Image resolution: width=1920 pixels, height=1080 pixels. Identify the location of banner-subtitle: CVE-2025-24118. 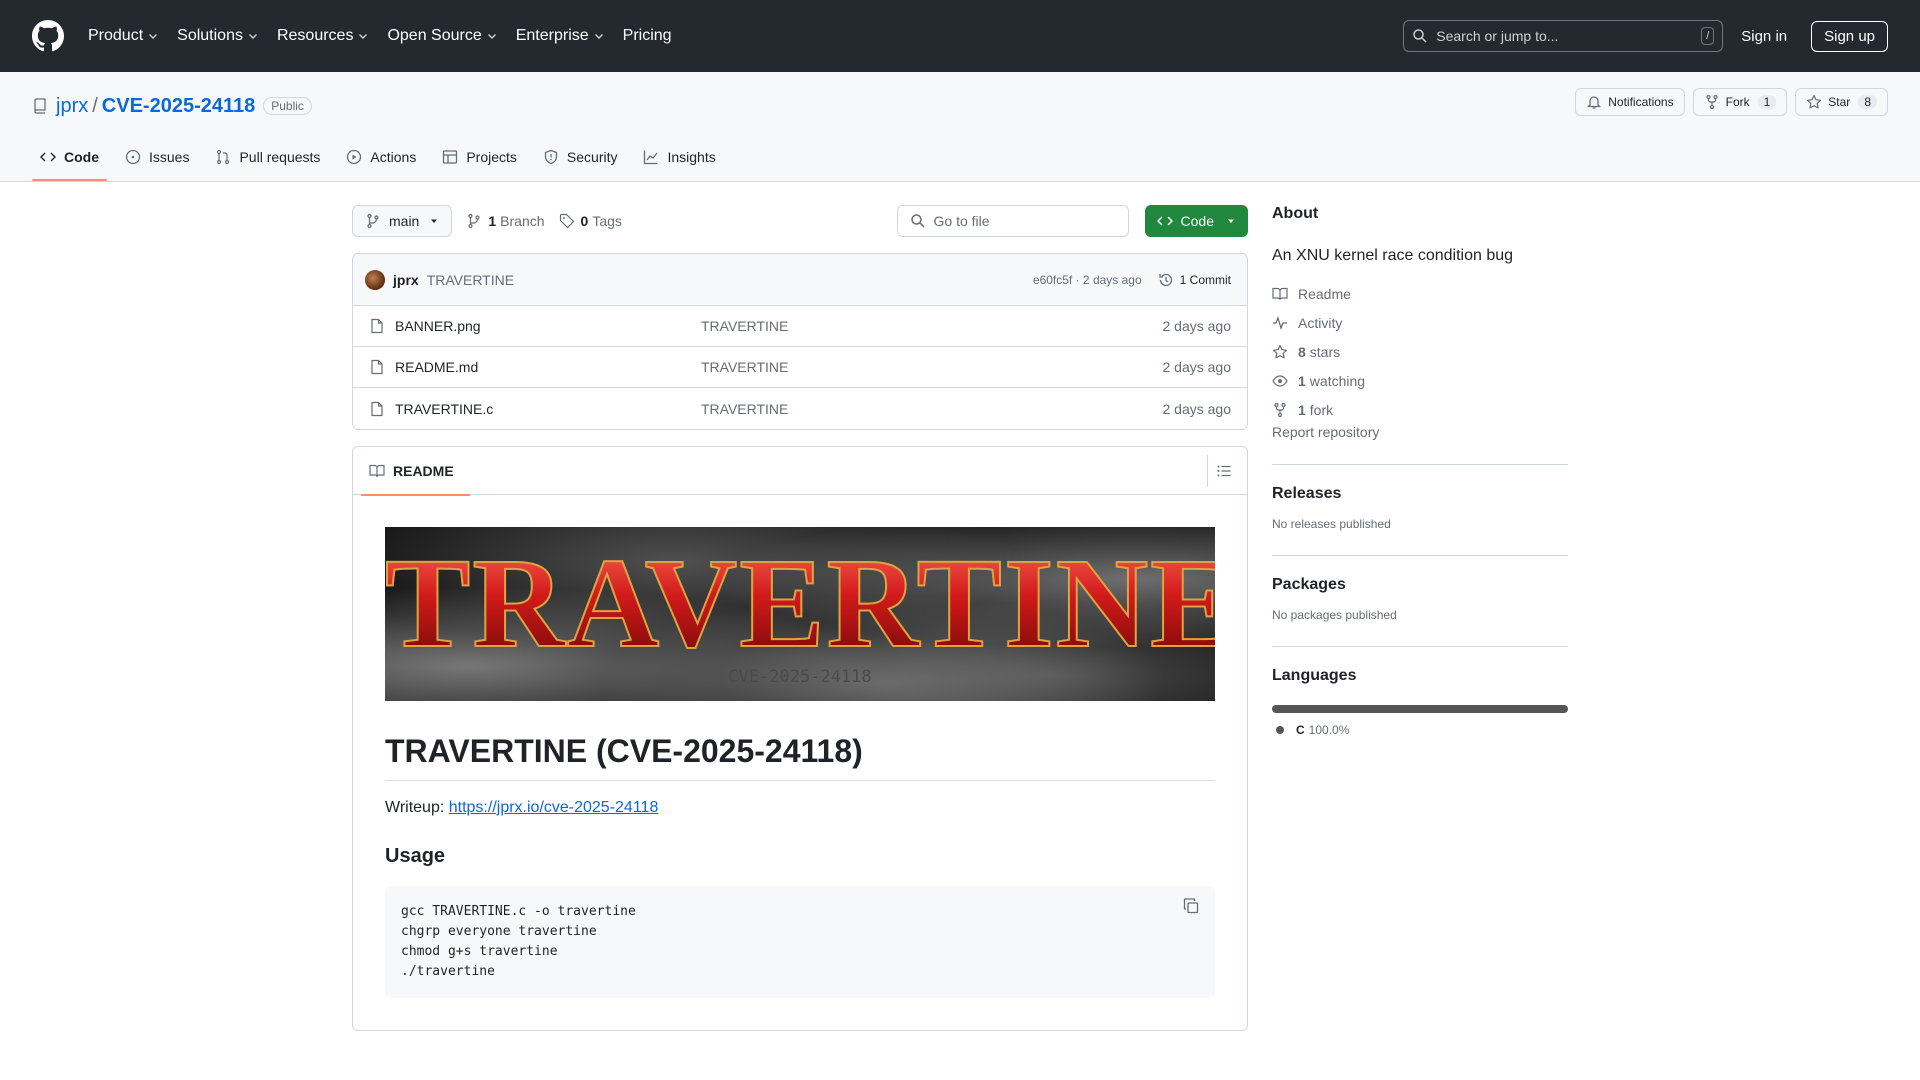
(800, 677).